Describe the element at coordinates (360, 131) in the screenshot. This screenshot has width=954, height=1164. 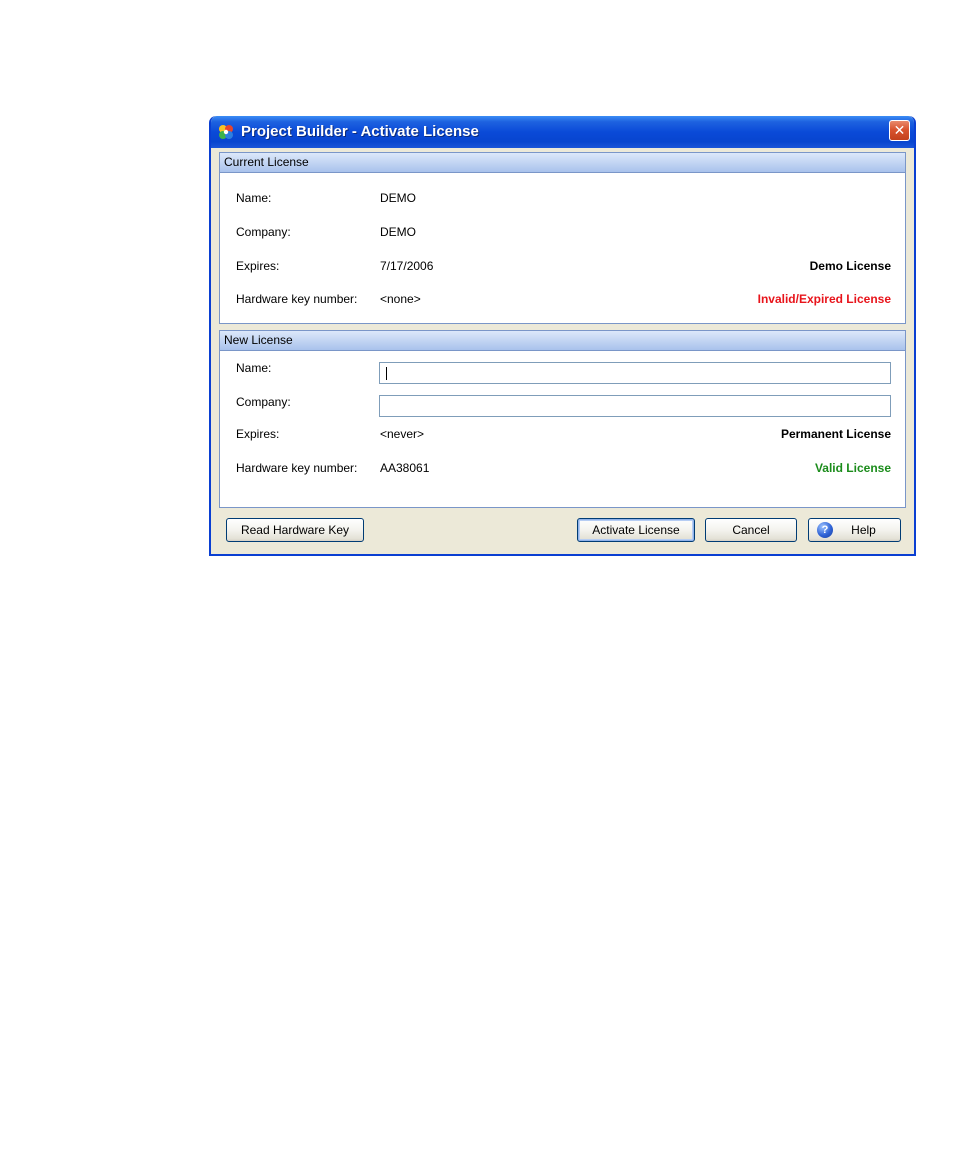
I see `window-title: Project Builder - Activate License` at that location.